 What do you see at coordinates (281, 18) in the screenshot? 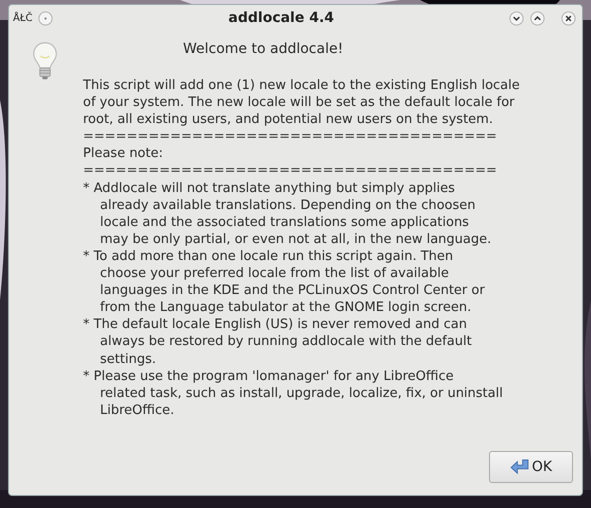
I see `window-title: addlocale 4.4` at bounding box center [281, 18].